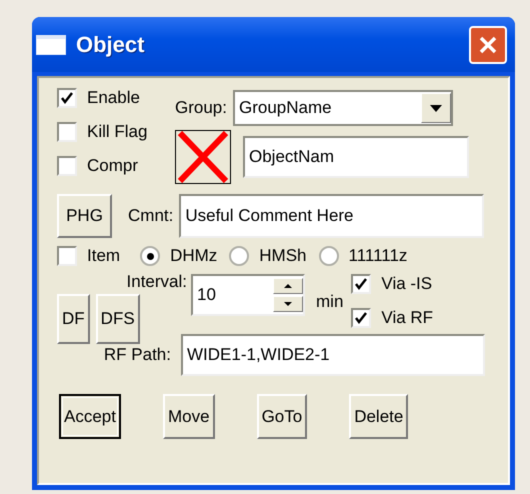 This screenshot has width=530, height=494. I want to click on close-icon, so click(488, 44).